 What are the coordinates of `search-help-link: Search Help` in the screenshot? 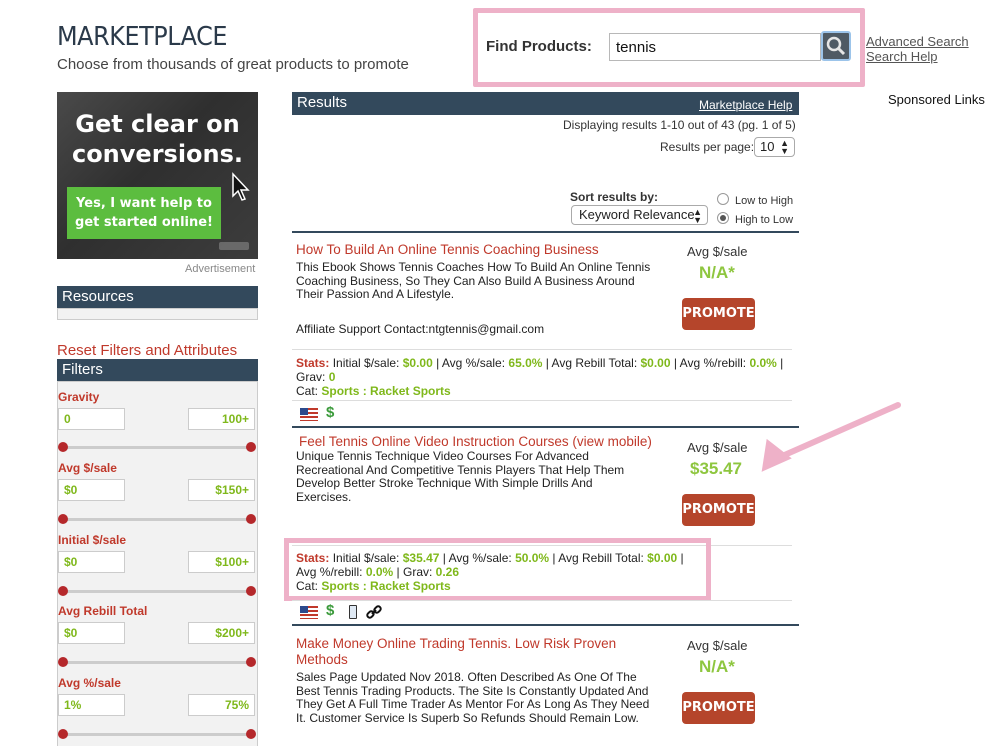 It's located at (902, 56).